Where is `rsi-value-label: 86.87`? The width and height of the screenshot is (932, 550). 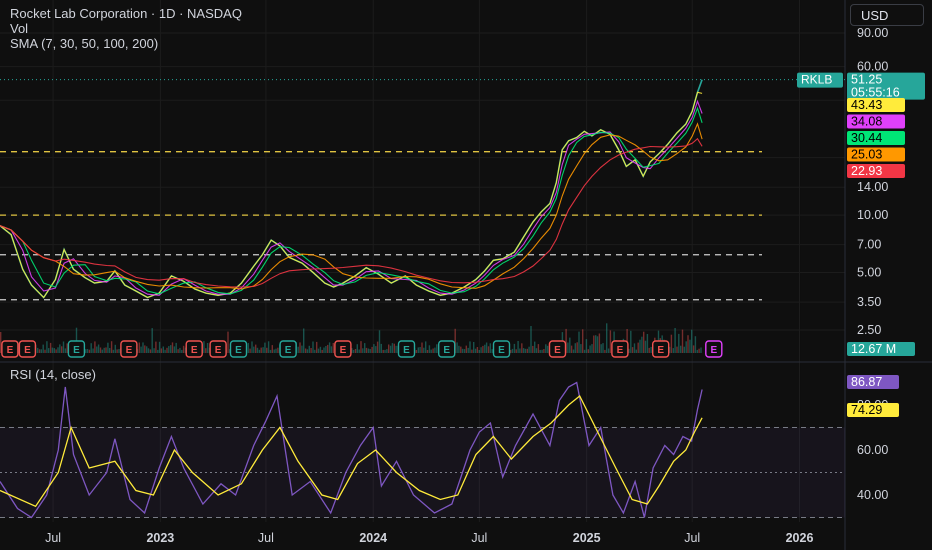
rsi-value-label: 86.87 is located at coordinates (866, 382).